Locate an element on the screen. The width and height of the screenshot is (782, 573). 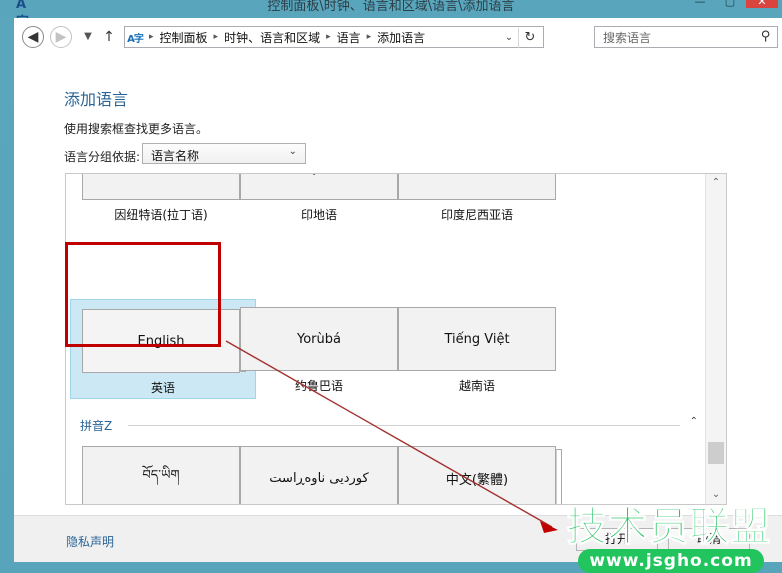
scroll-down-icon: ⌄ is located at coordinates (716, 495).